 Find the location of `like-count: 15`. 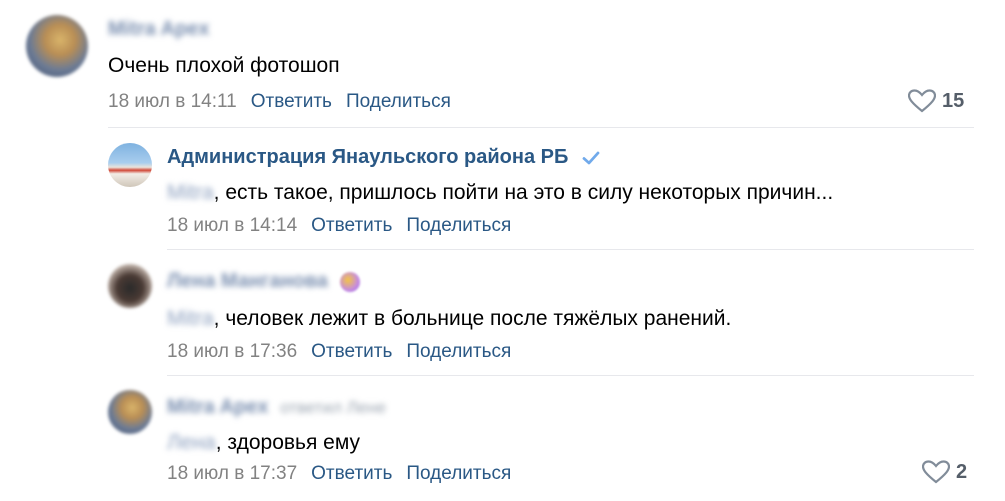

like-count: 15 is located at coordinates (953, 100).